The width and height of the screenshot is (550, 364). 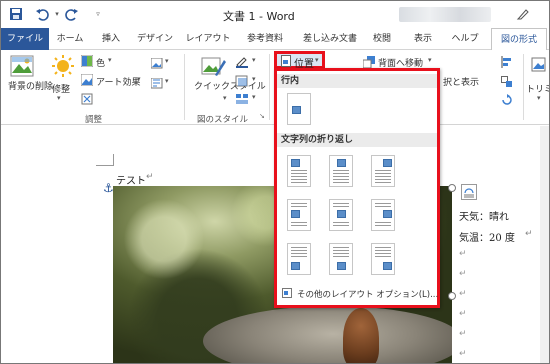 What do you see at coordinates (105, 160) in the screenshot?
I see `margin-corner-mark` at bounding box center [105, 160].